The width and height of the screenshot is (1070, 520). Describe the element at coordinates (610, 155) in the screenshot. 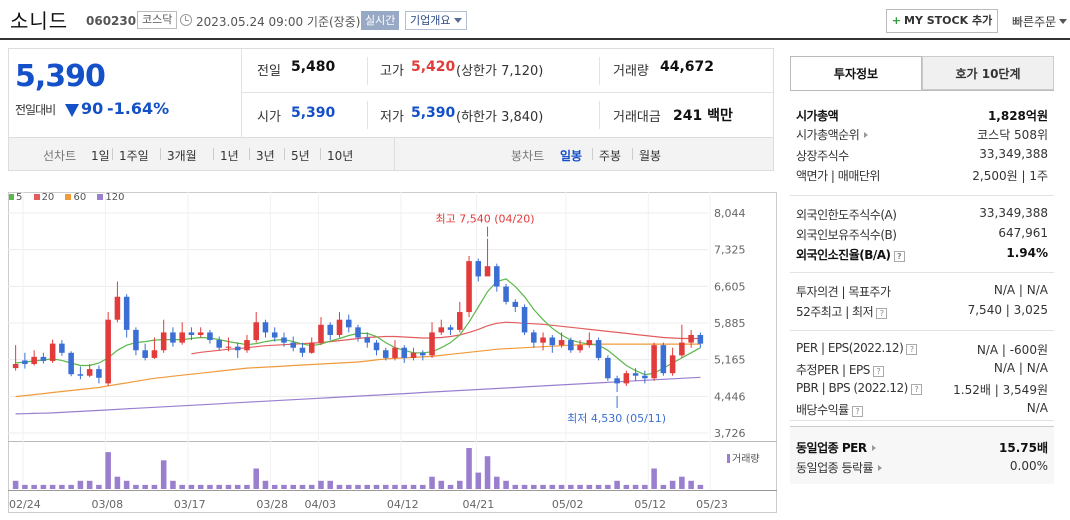

I see `candle-period-tab: 주봉` at that location.